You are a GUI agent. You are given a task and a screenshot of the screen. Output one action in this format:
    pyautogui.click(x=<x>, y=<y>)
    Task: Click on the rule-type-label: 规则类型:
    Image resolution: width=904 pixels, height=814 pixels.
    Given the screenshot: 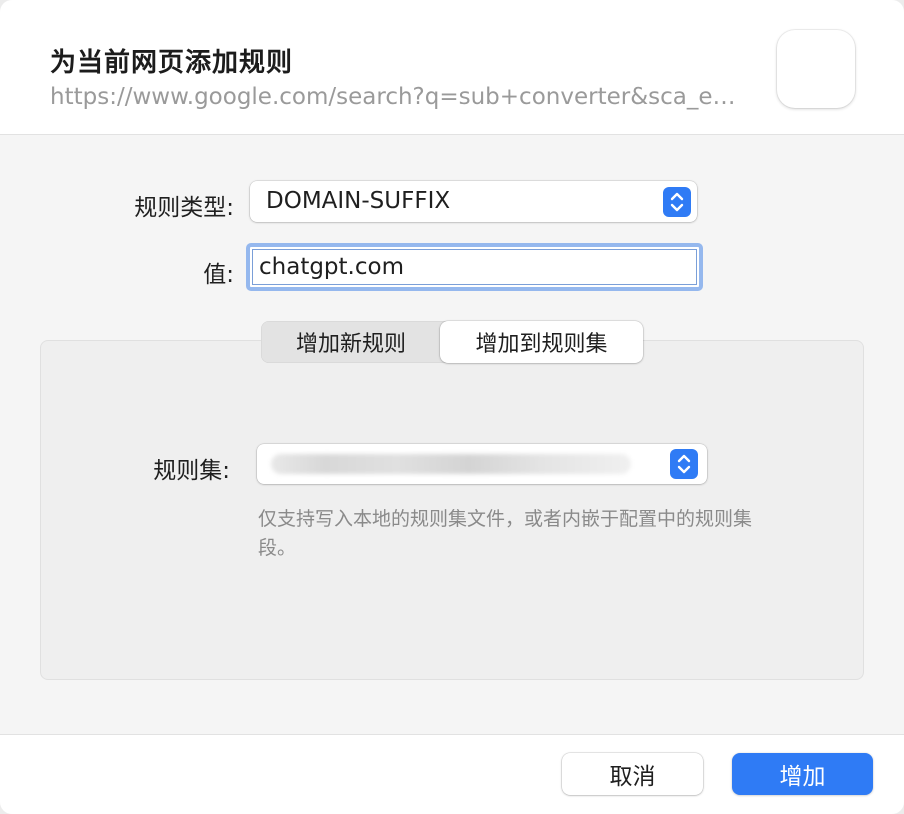 What is the action you would take?
    pyautogui.click(x=184, y=208)
    